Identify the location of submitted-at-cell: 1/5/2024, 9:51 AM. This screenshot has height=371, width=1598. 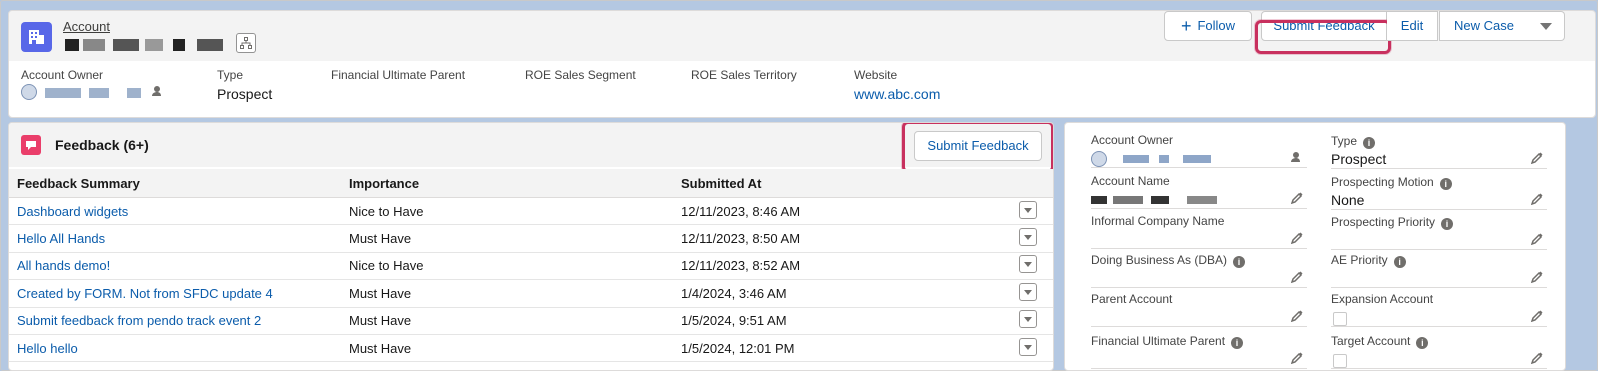
(842, 321).